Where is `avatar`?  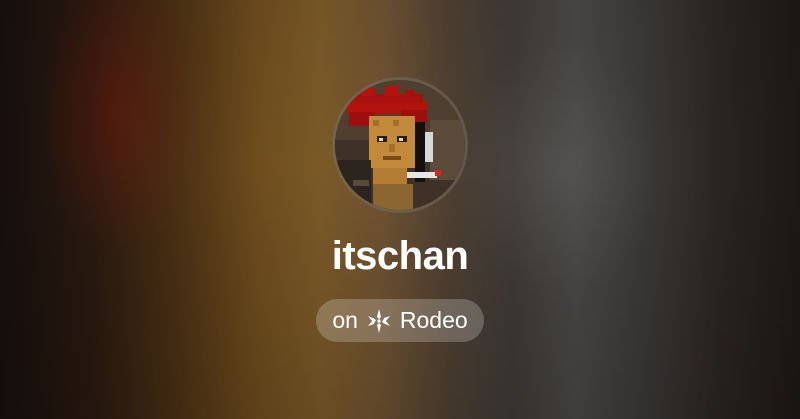
avatar is located at coordinates (400, 145).